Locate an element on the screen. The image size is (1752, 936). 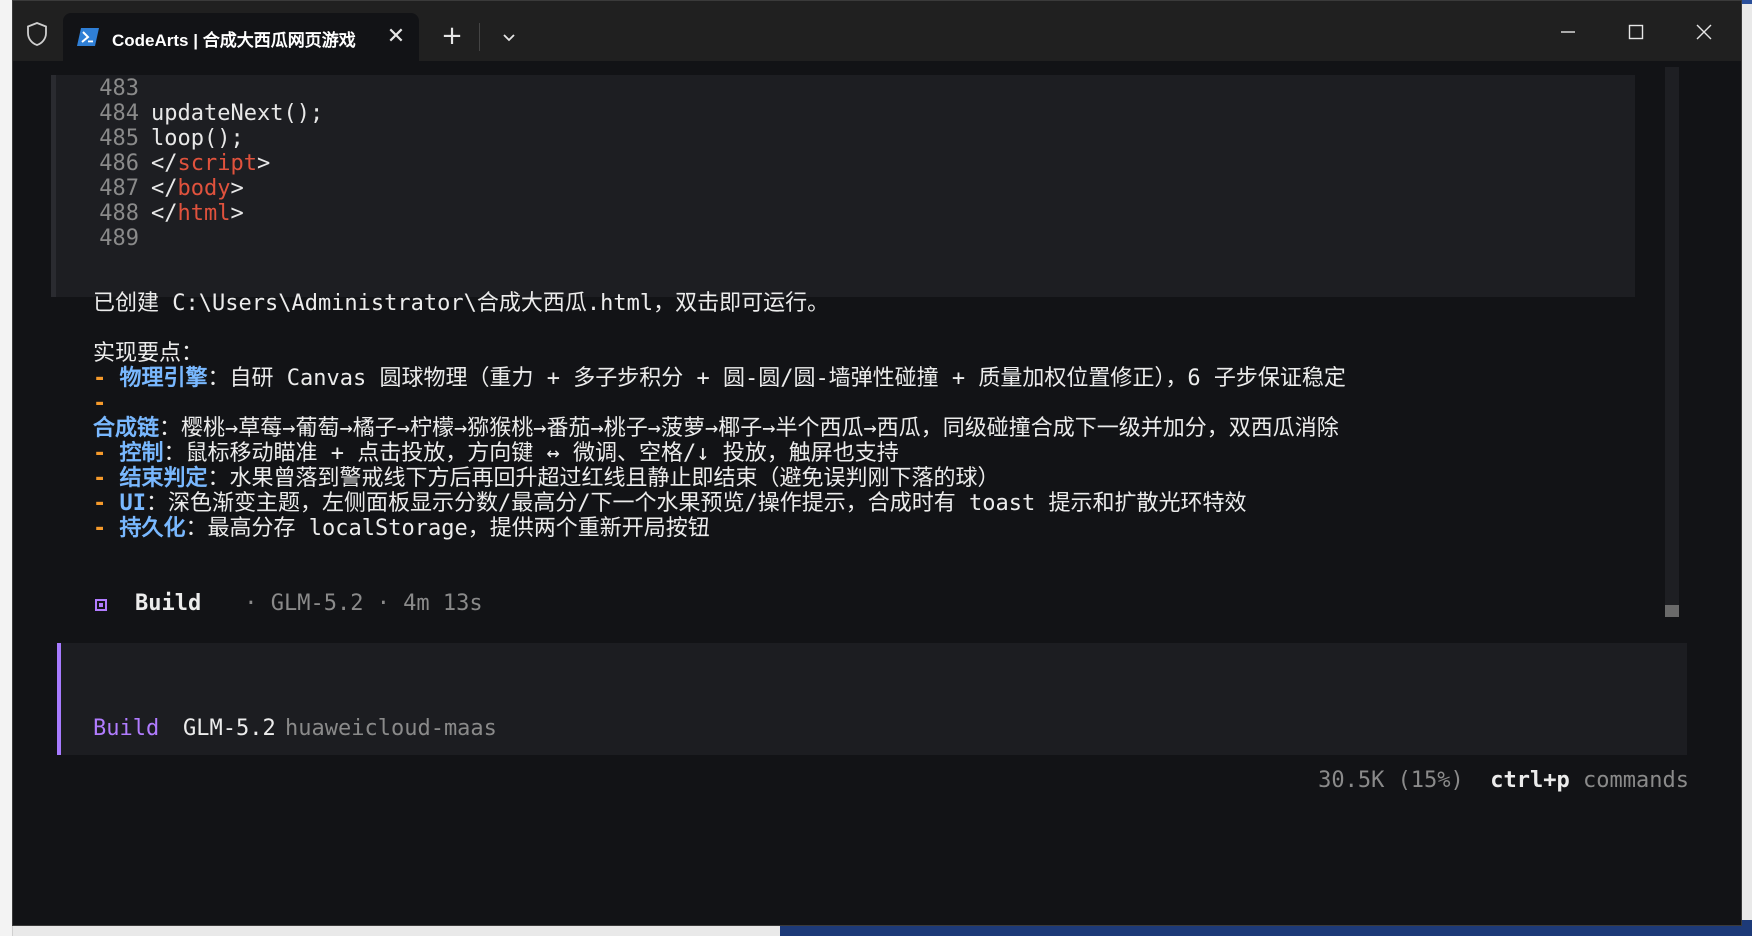
tab-codearts: CodeArts | 合成大西瓜网页游戏 ✕ is located at coordinates (241, 37).